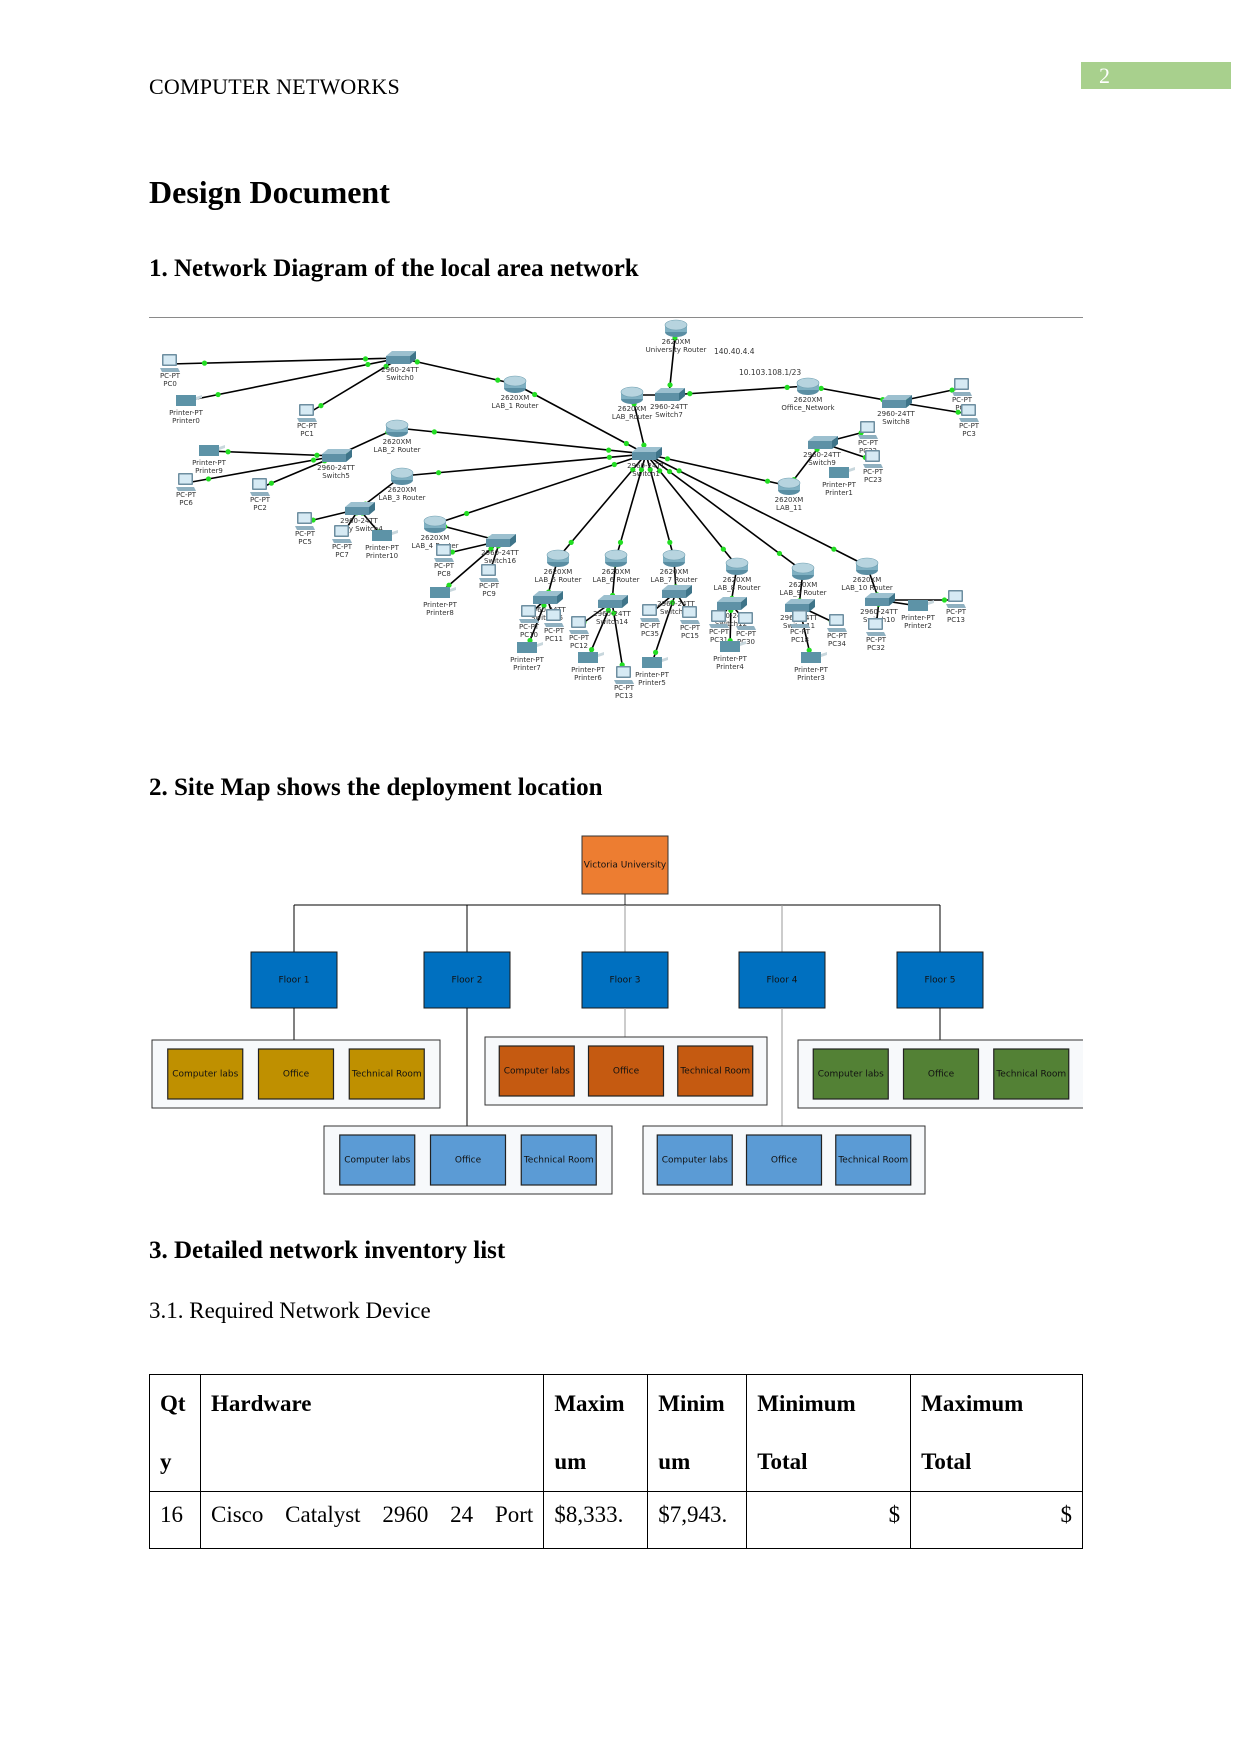  I want to click on device-name-label: Switch16, so click(500, 561).